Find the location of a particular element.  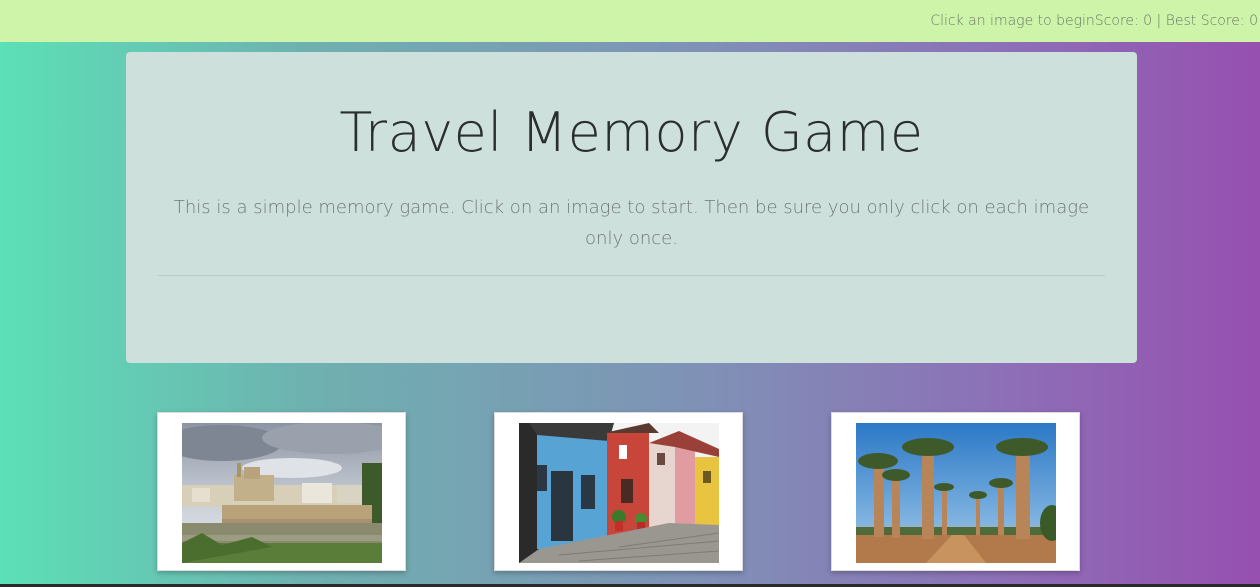

image-card-river-bridge is located at coordinates (281, 491).